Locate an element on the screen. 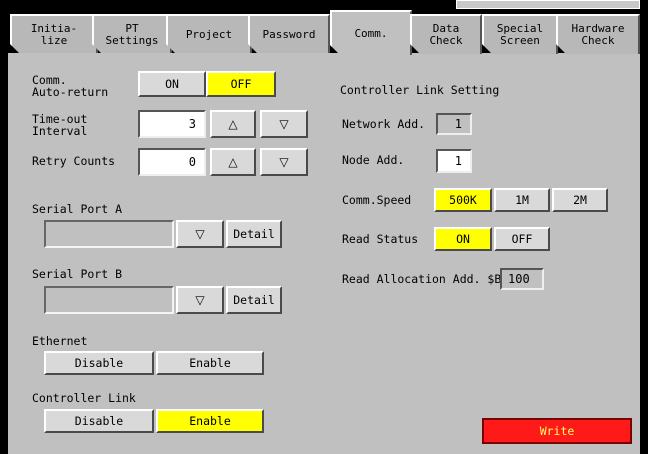  serial-port-b-dropdown-button: ▽ is located at coordinates (200, 300).